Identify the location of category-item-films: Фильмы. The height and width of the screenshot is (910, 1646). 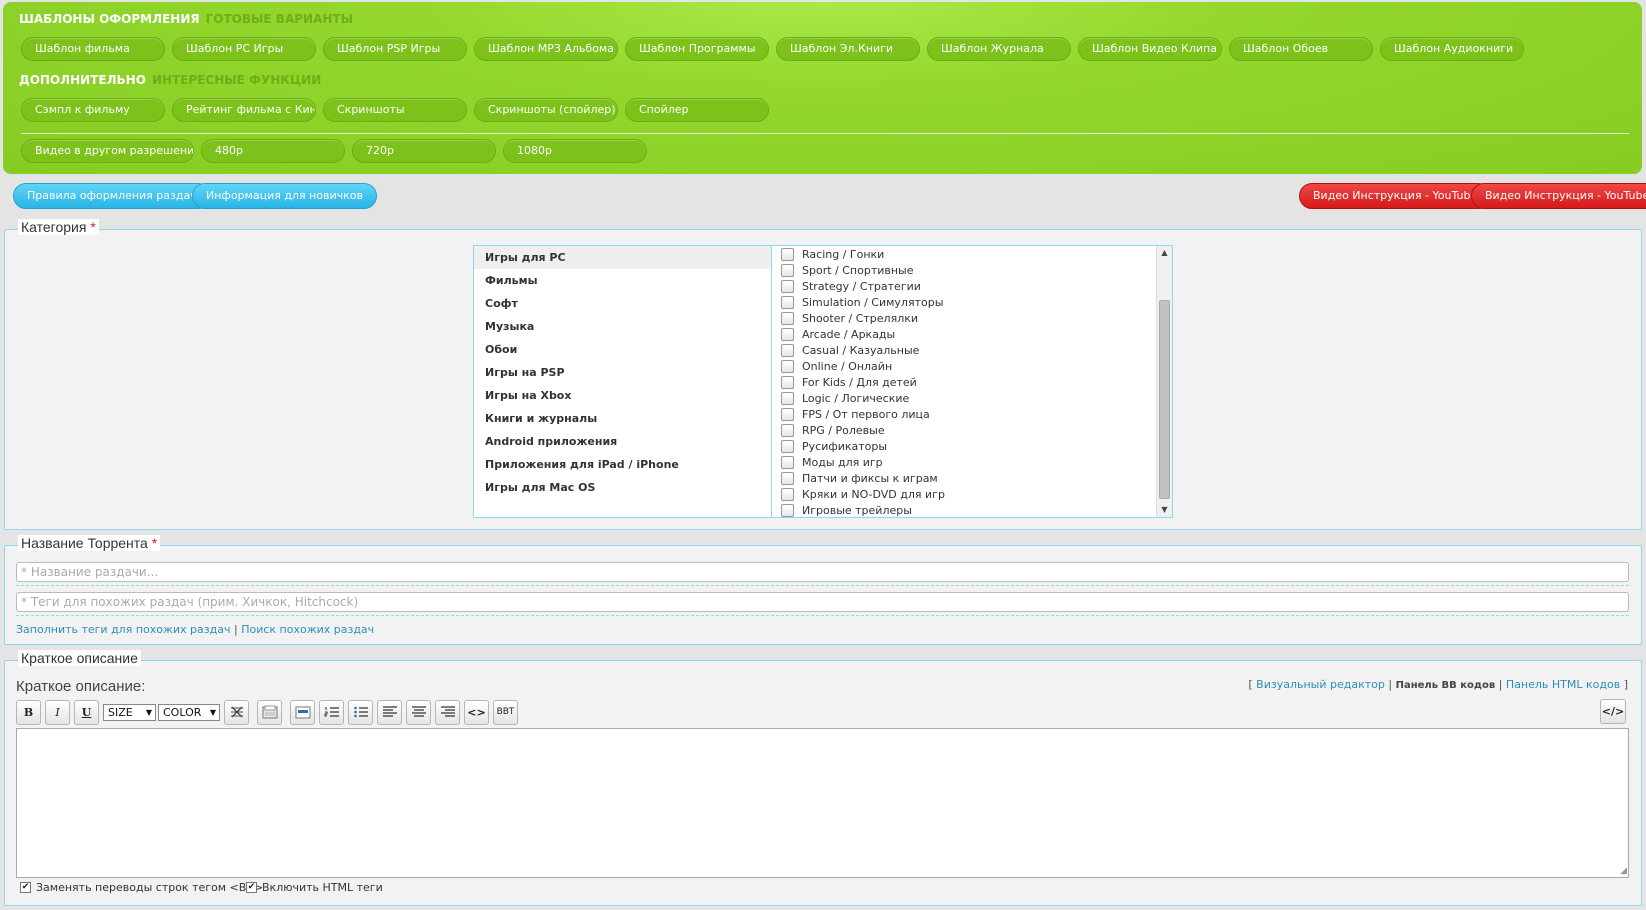
(622, 280).